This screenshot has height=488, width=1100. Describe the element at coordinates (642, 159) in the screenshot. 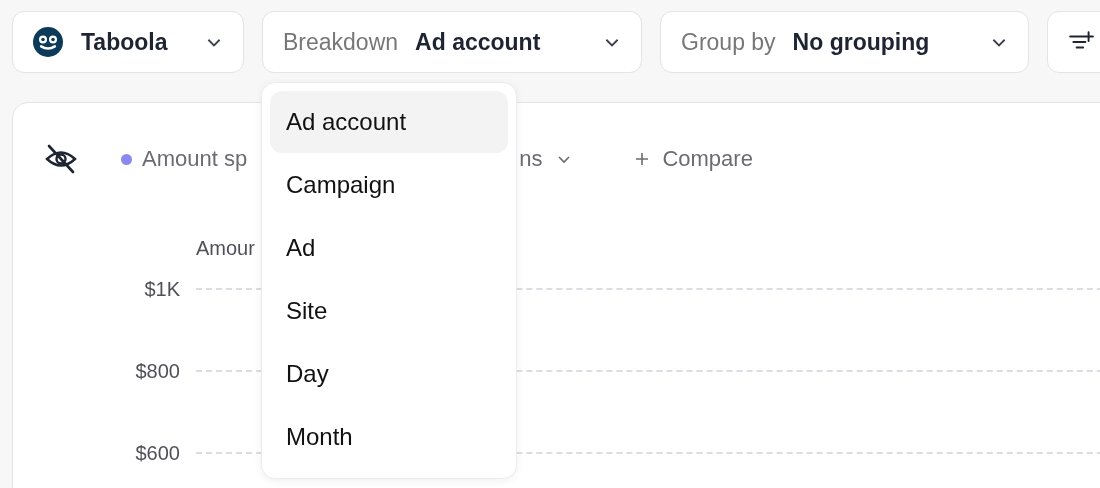

I see `plus-icon` at that location.